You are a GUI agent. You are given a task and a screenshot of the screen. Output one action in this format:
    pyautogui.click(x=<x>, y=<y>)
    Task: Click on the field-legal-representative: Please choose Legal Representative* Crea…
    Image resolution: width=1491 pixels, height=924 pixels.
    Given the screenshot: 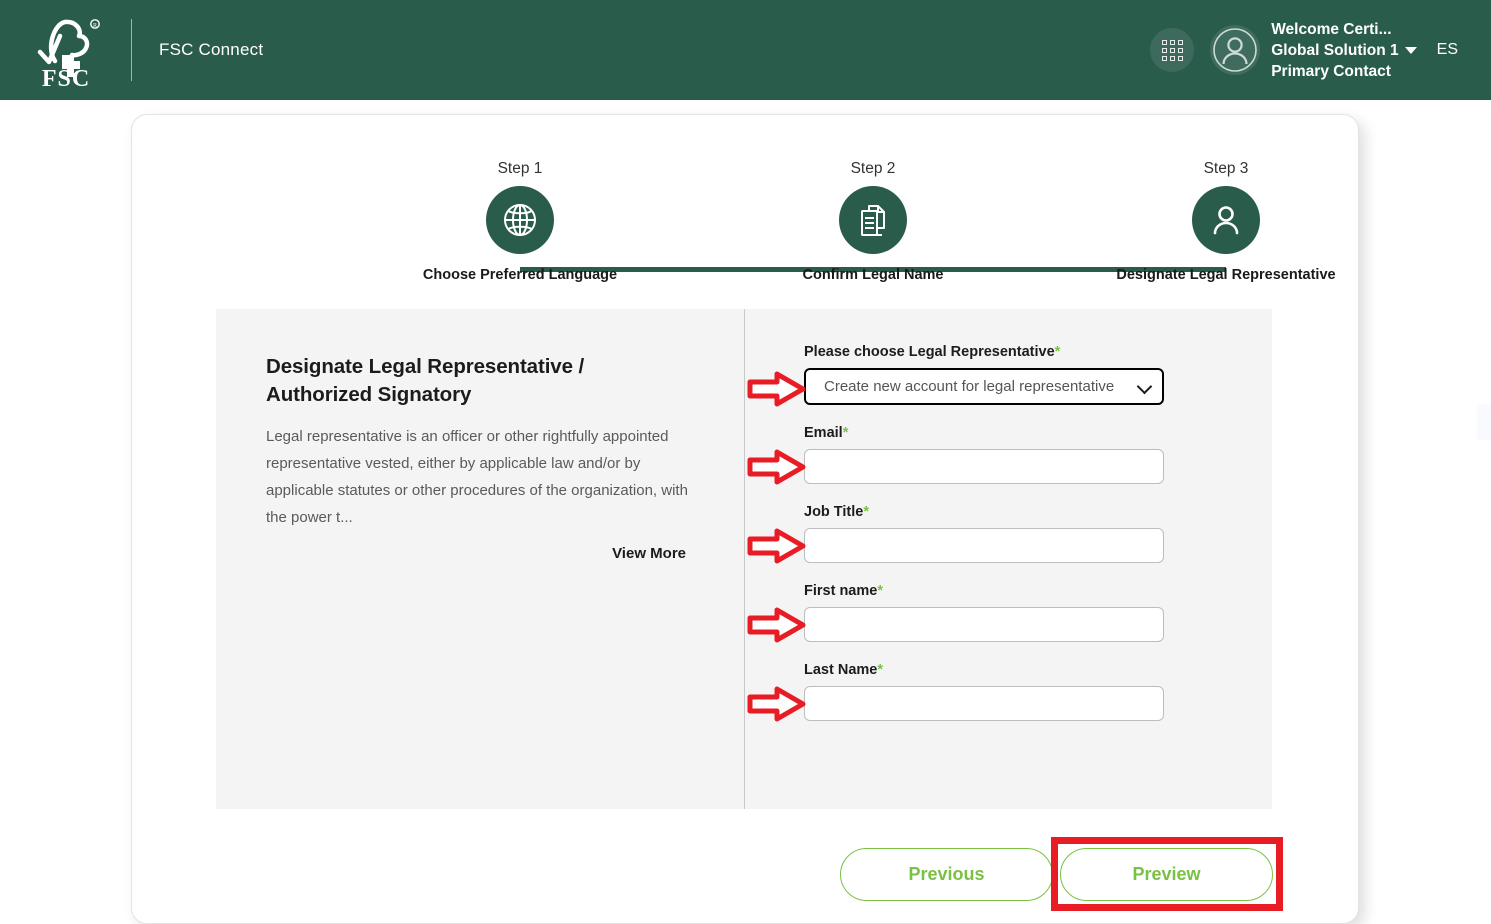 What is the action you would take?
    pyautogui.click(x=1009, y=375)
    